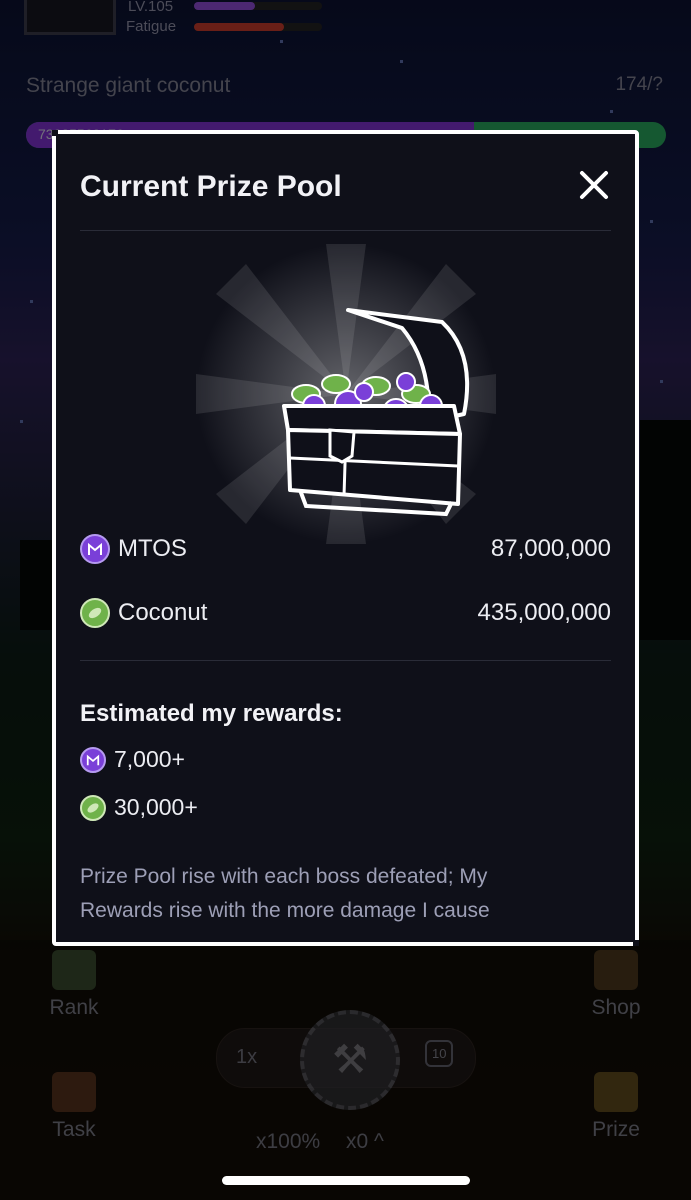  I want to click on treasure-chest-illustration, so click(346, 394).